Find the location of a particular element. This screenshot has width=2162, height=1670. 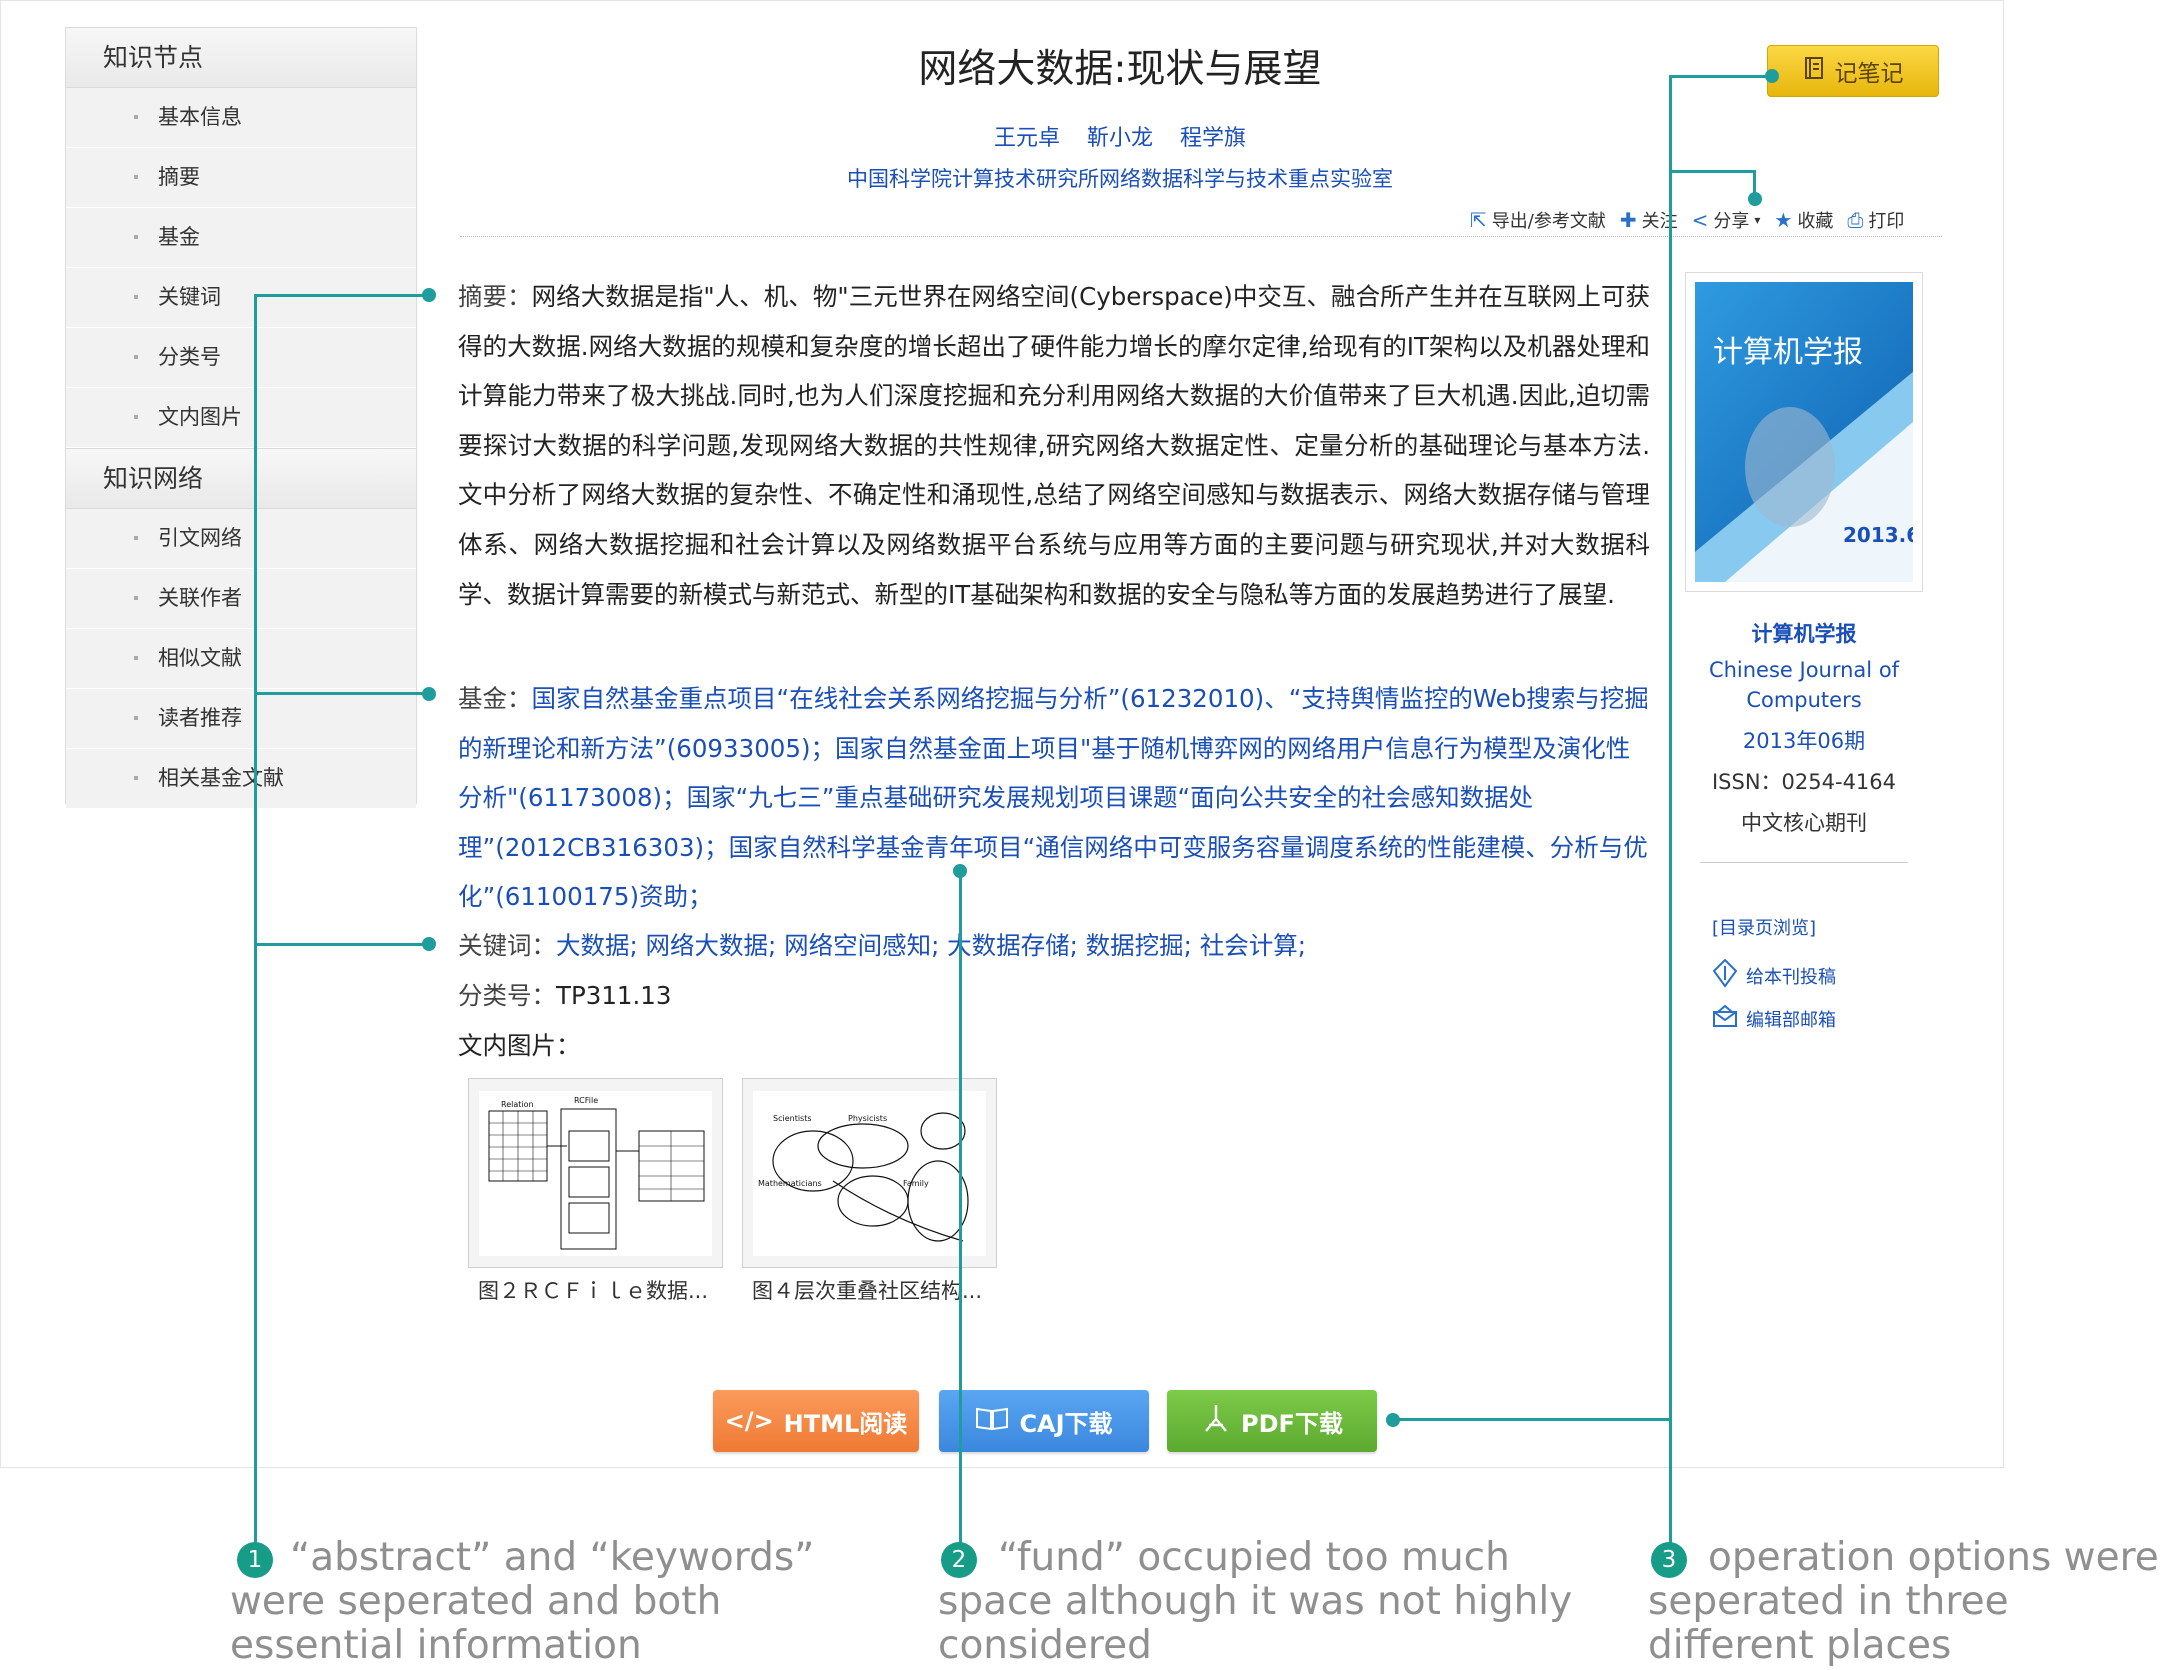

abstract-label: 摘要： is located at coordinates (495, 296).